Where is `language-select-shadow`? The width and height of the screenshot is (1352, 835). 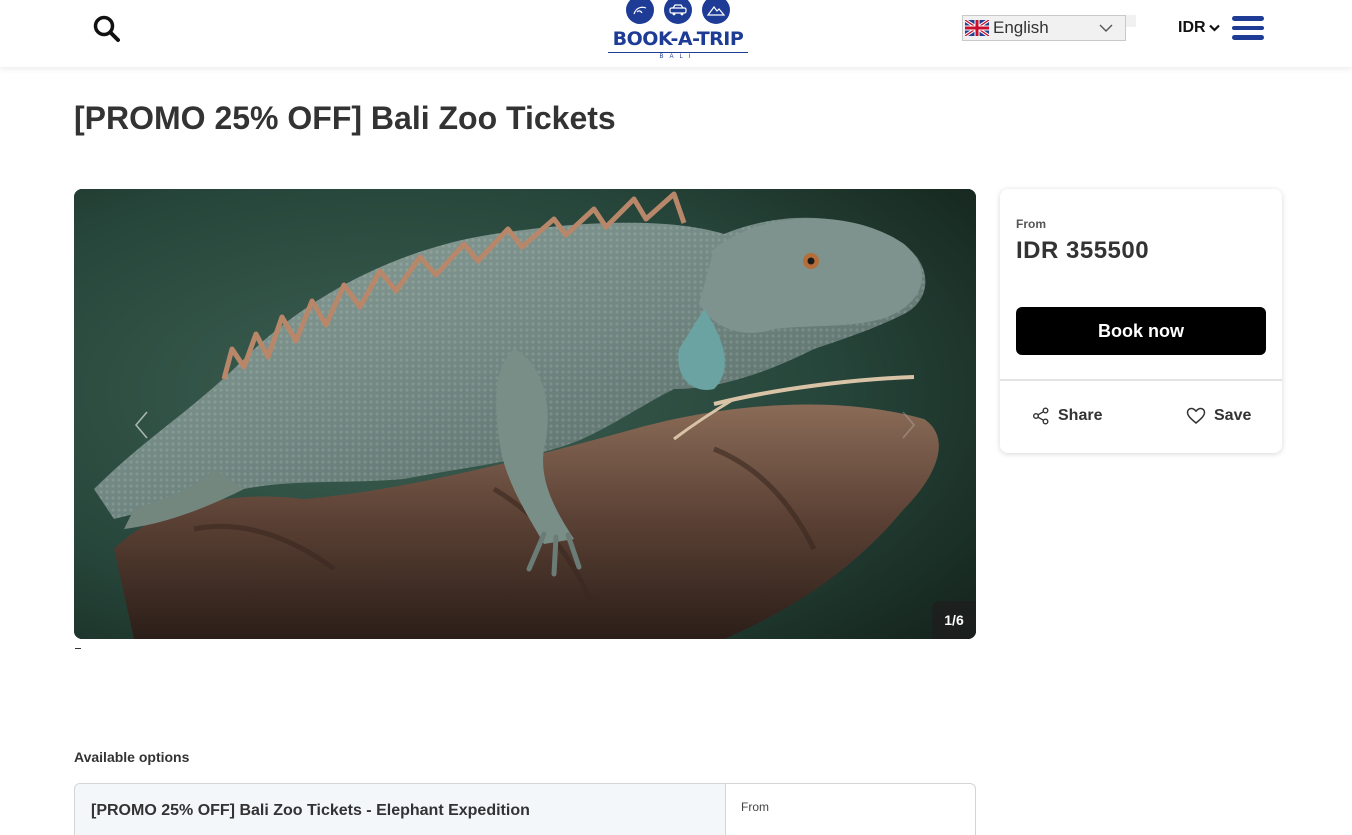 language-select-shadow is located at coordinates (1131, 21).